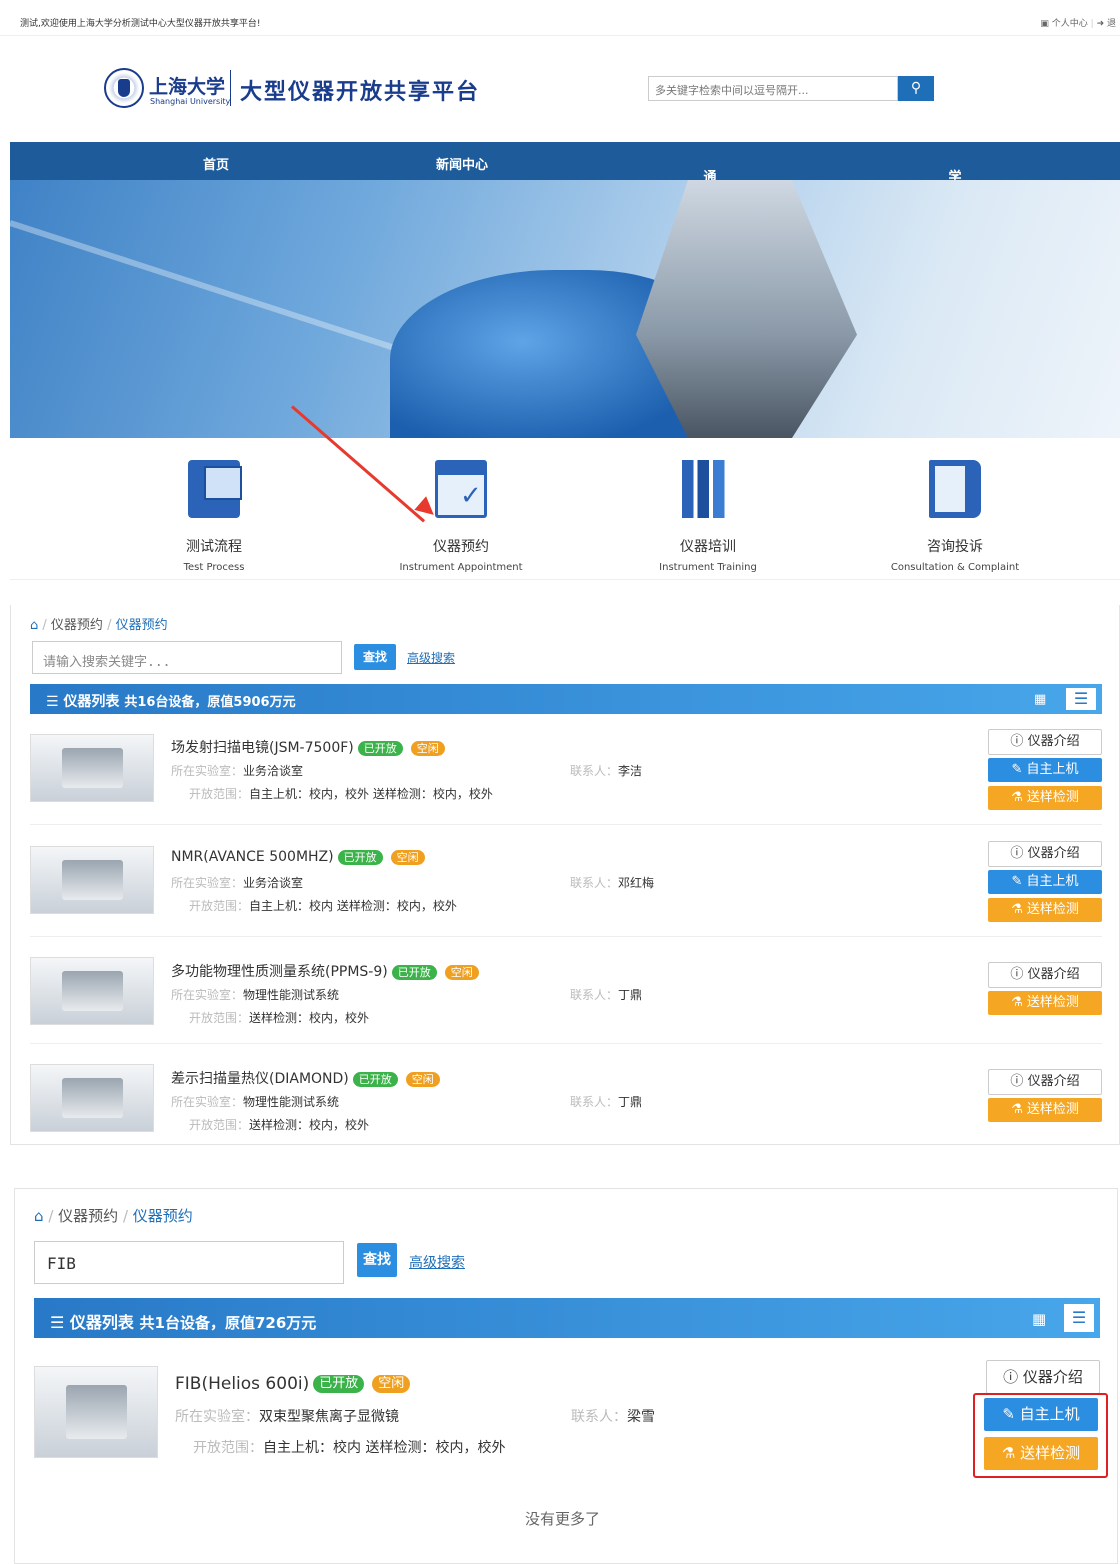 This screenshot has width=1120, height=1564. Describe the element at coordinates (1070, 24) in the screenshot. I see `personal-center-link: 个人中心` at that location.